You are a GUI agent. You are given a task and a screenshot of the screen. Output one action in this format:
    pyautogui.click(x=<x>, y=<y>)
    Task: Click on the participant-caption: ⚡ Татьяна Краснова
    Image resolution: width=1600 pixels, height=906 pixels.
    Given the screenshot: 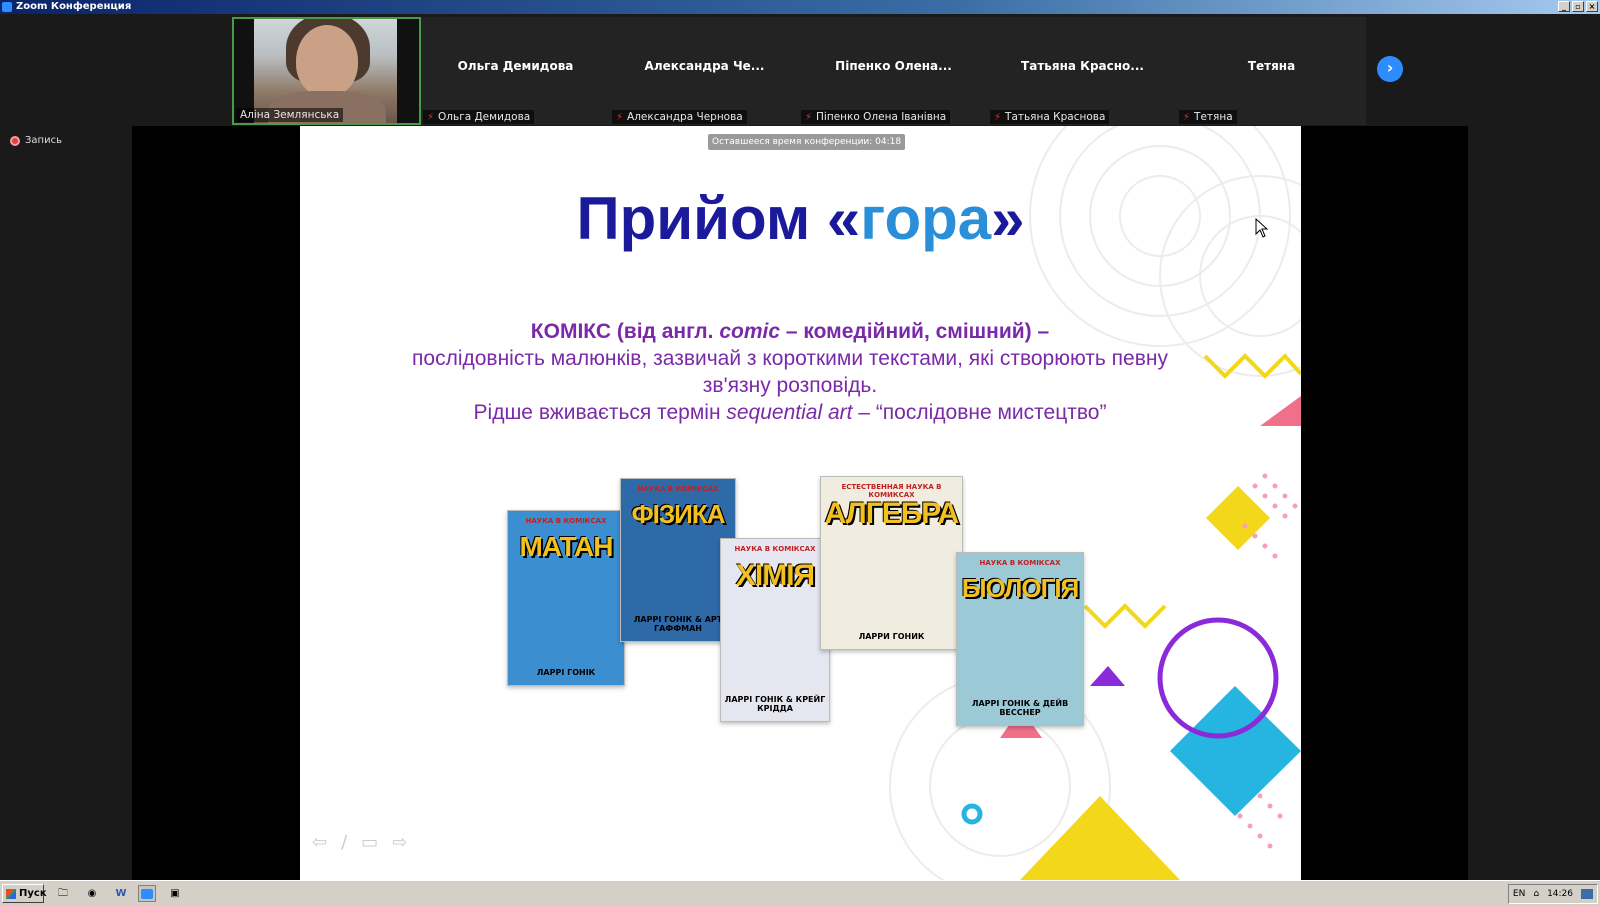 What is the action you would take?
    pyautogui.click(x=1050, y=117)
    